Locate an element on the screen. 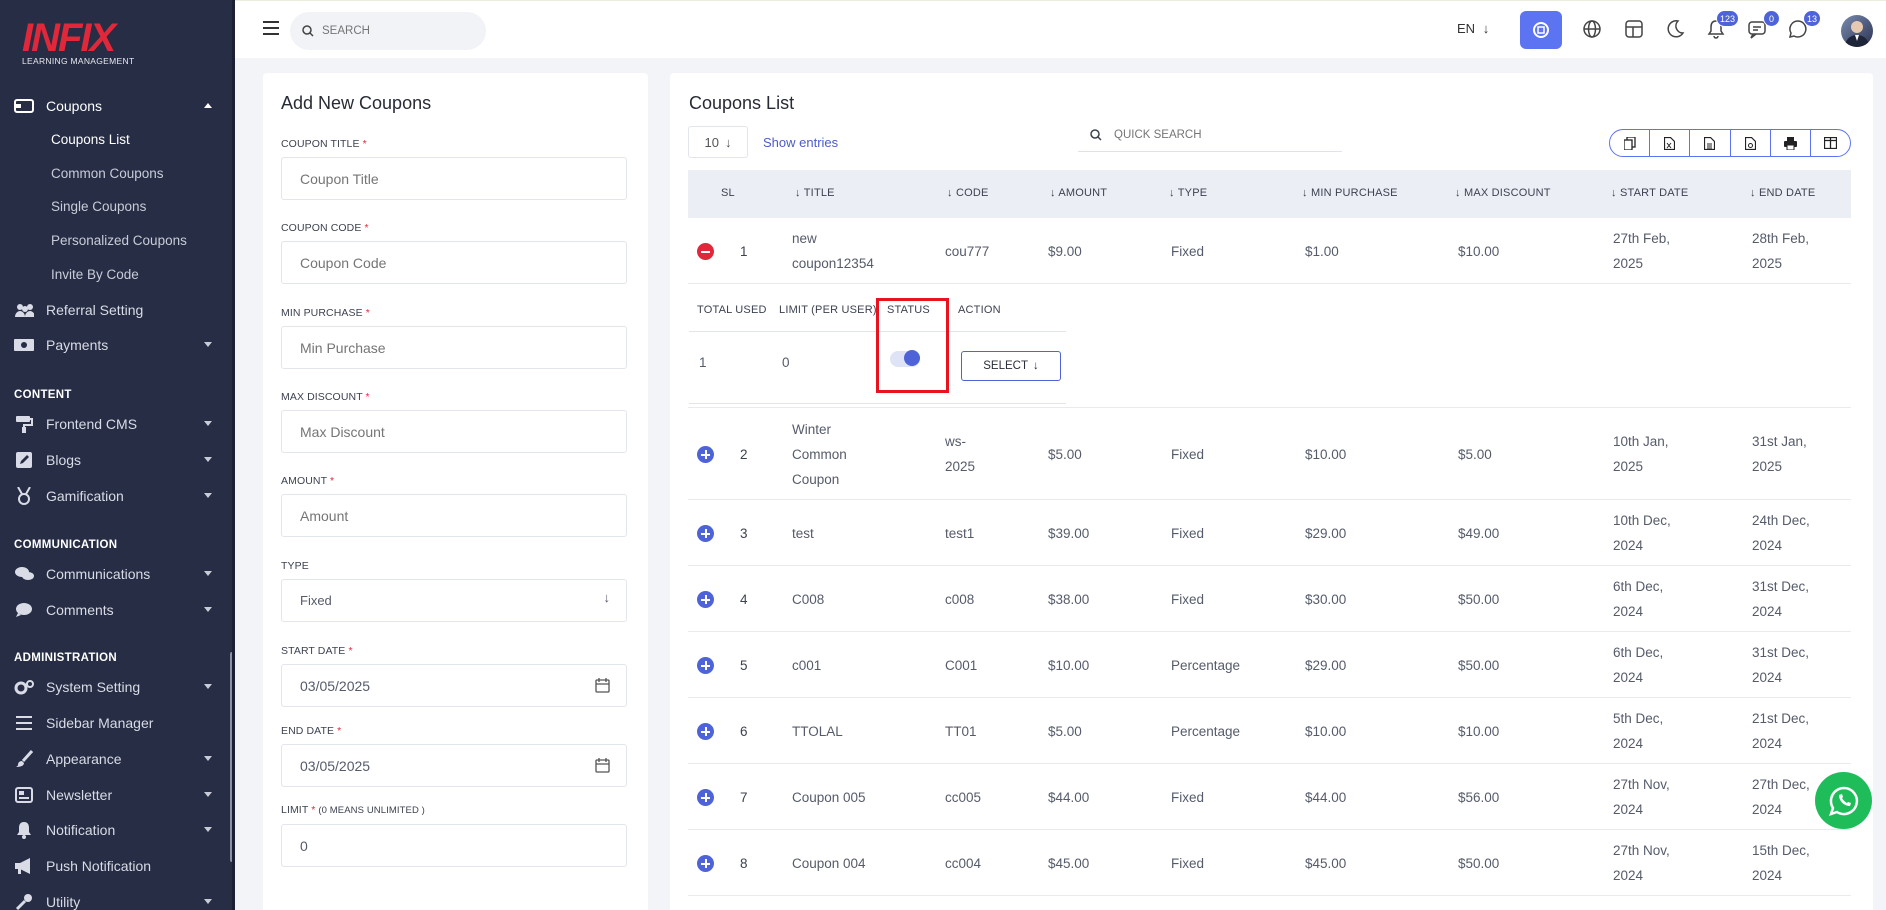  sidebar-item-comments: Comments is located at coordinates (116, 610).